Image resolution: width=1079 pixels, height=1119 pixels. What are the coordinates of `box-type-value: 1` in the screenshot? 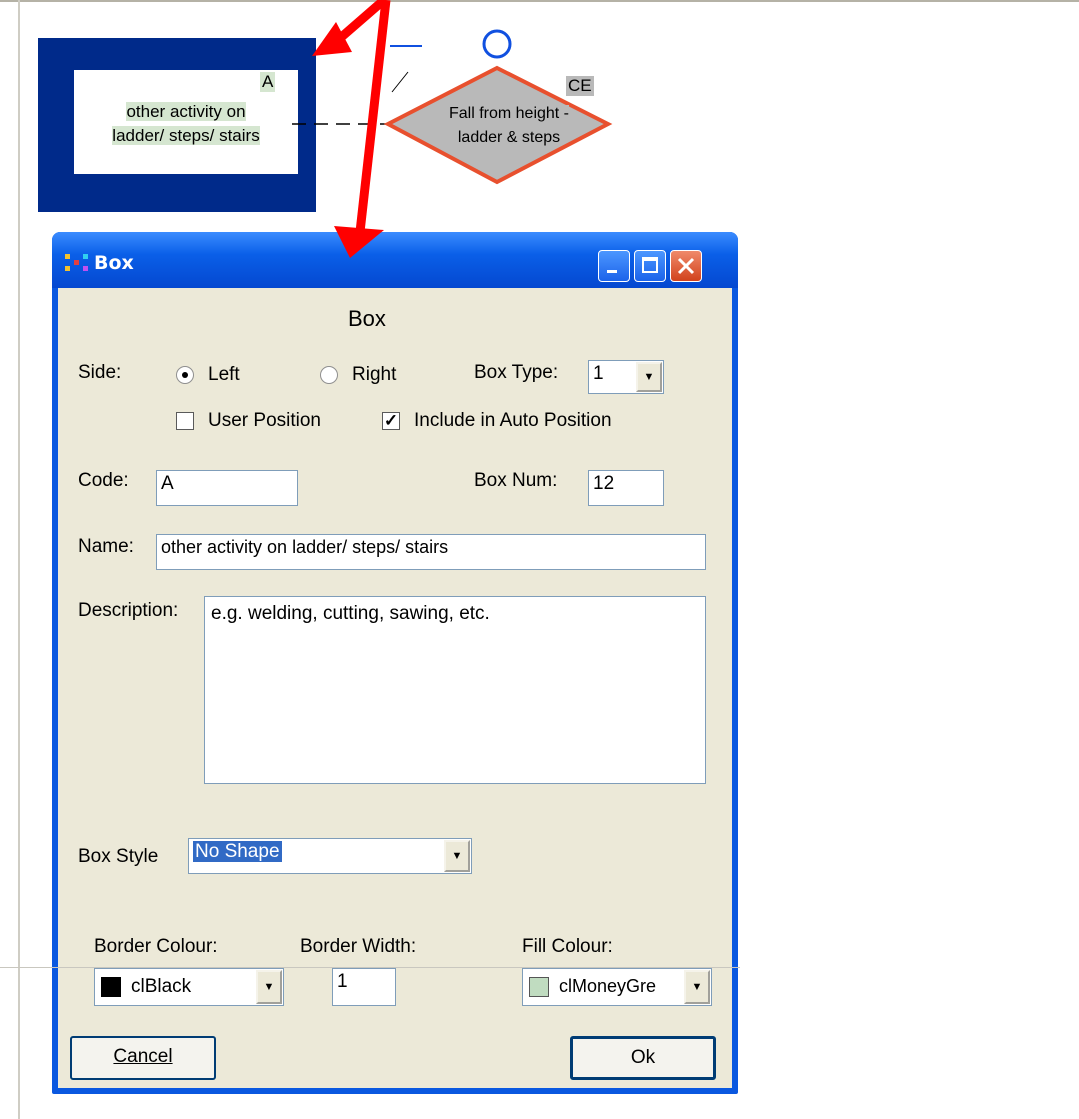 It's located at (598, 373).